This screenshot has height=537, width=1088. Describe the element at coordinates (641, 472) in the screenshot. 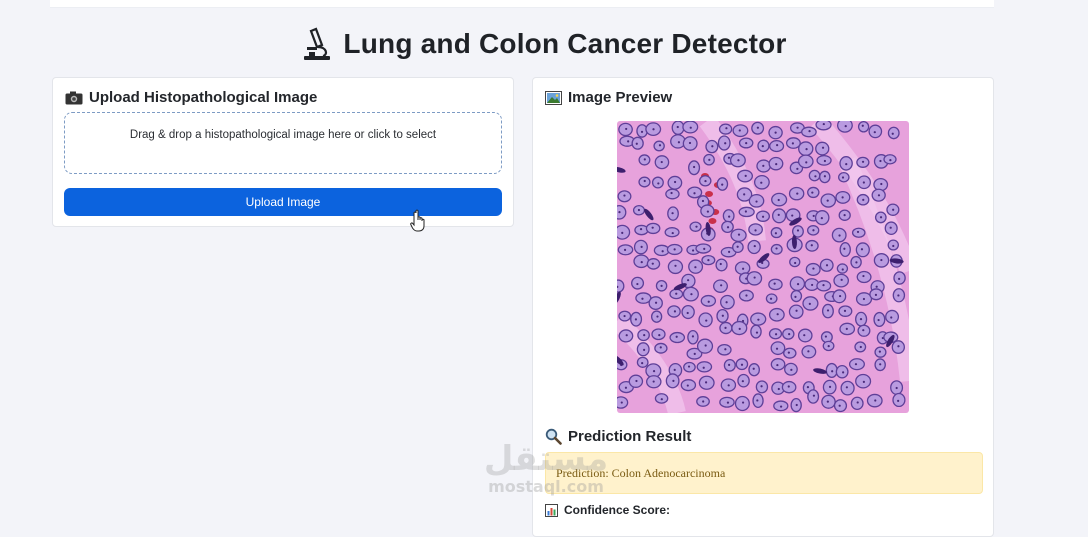

I see `prediction-text: Prediction: Colon Adenocarcinoma` at that location.